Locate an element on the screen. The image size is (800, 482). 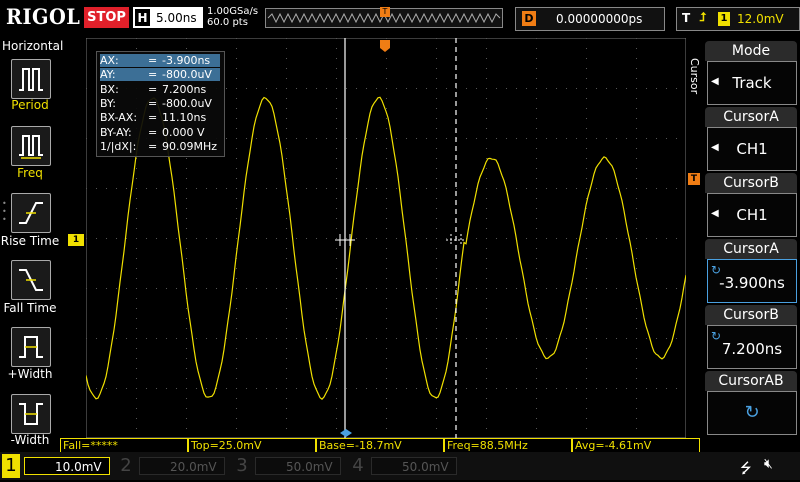
mode-selector: ◀ Track is located at coordinates (752, 83).